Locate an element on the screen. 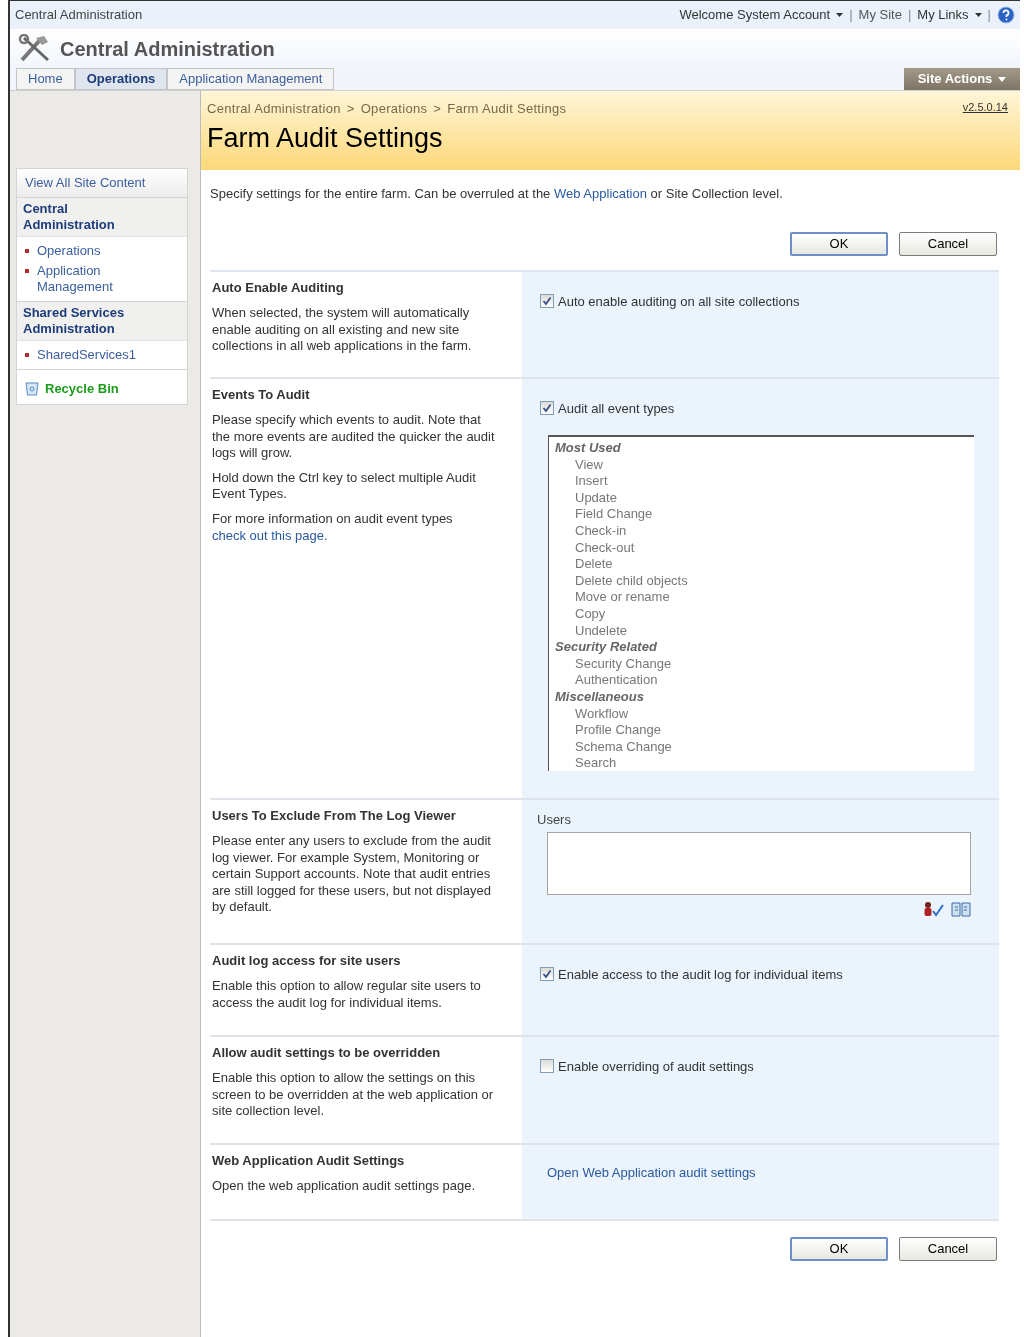  nav-tab: Home is located at coordinates (45, 79).